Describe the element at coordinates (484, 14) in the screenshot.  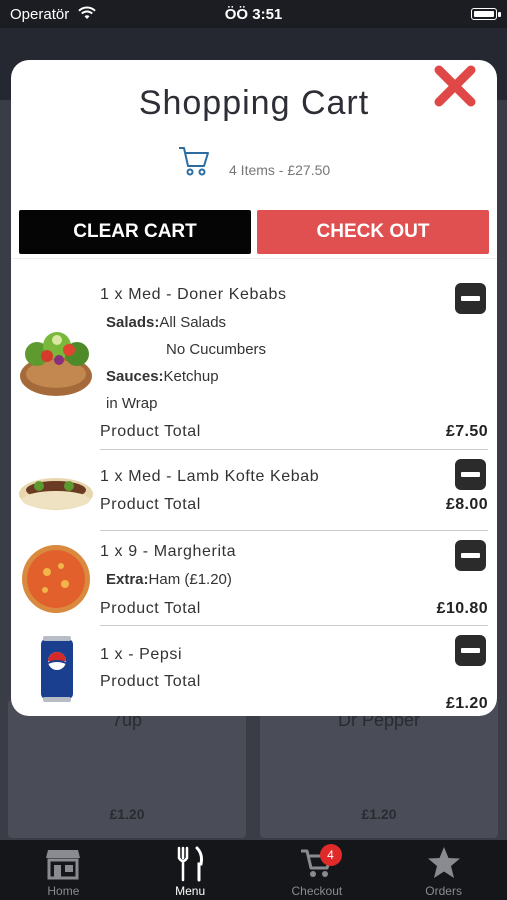
I see `battery-icon` at that location.